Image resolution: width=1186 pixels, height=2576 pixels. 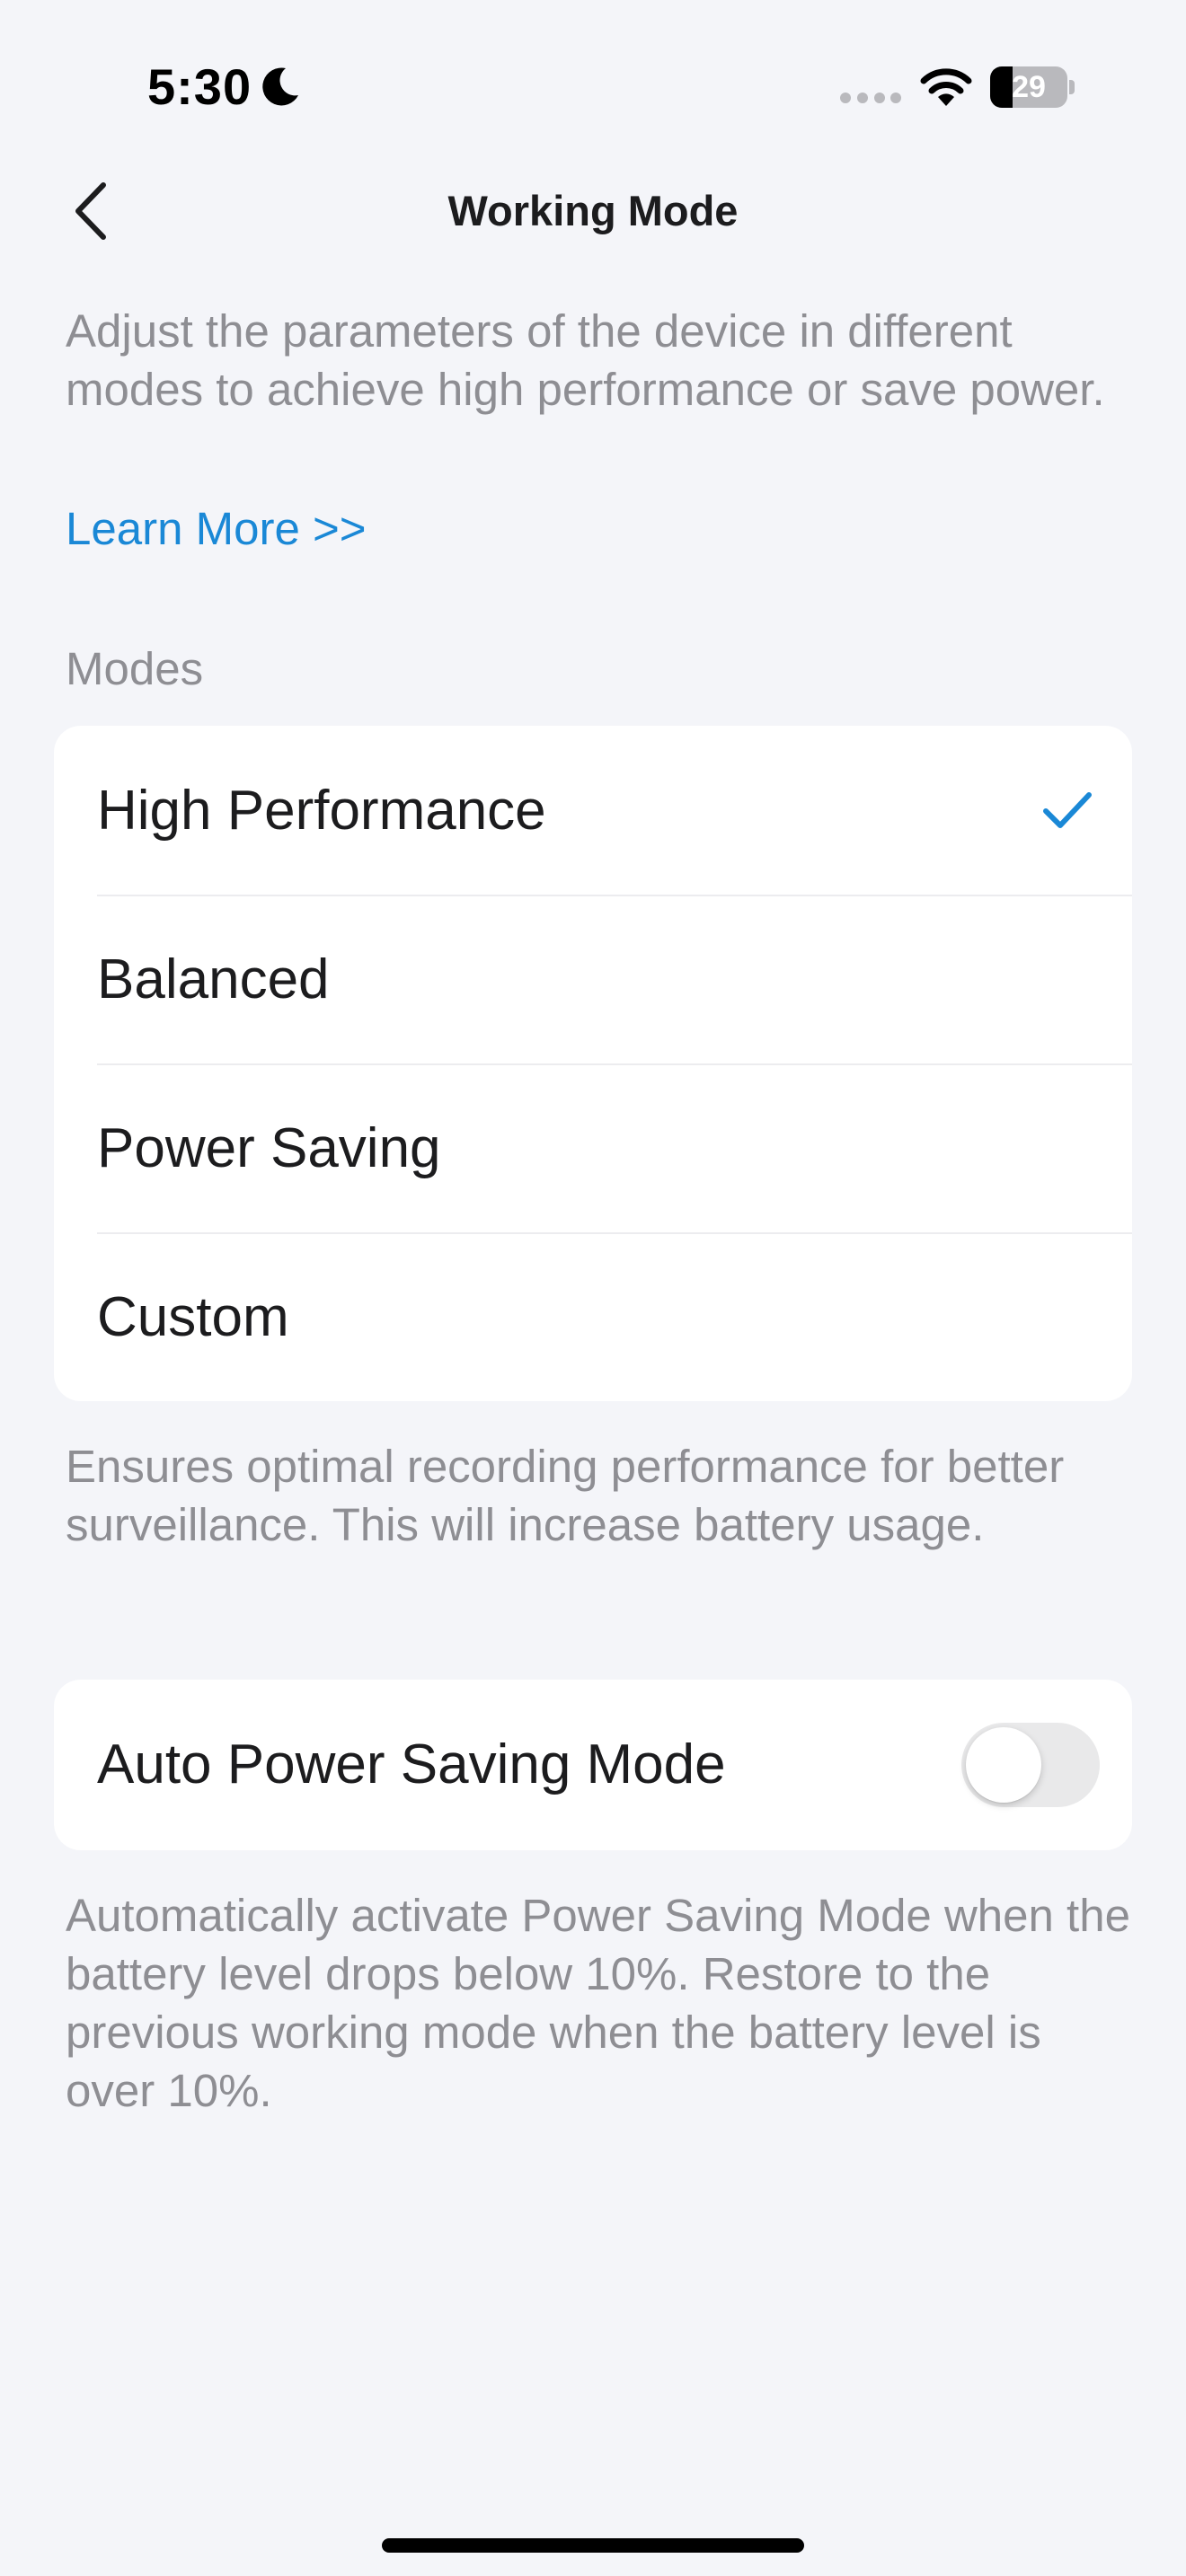 I want to click on auto-power-saving-toggle, so click(x=1030, y=1765).